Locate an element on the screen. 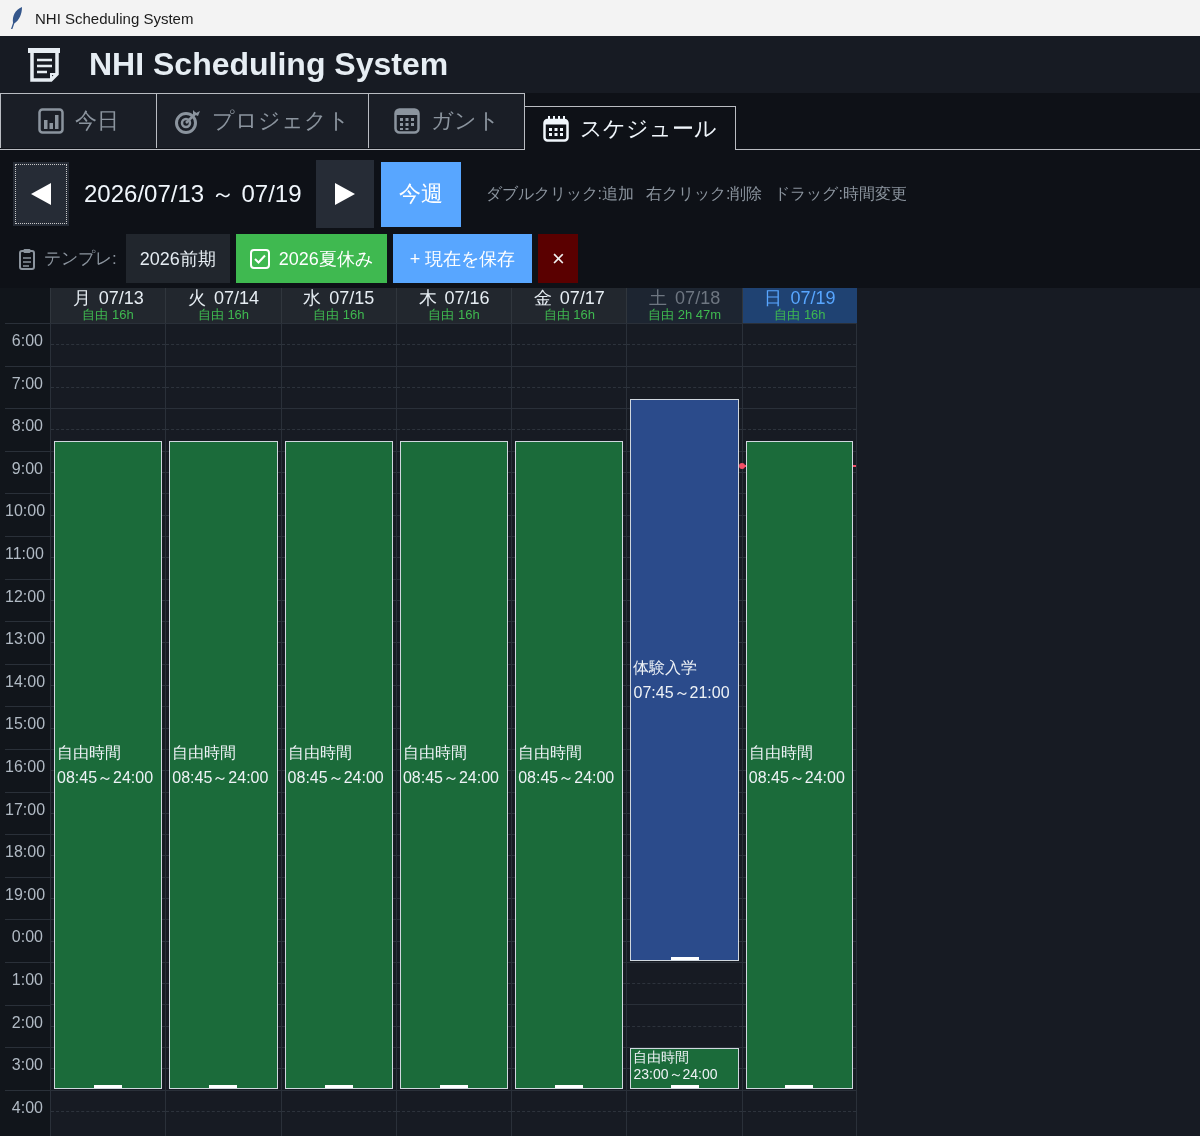 This screenshot has width=1200, height=1136. time-label: 2:00 is located at coordinates (27, 1022).